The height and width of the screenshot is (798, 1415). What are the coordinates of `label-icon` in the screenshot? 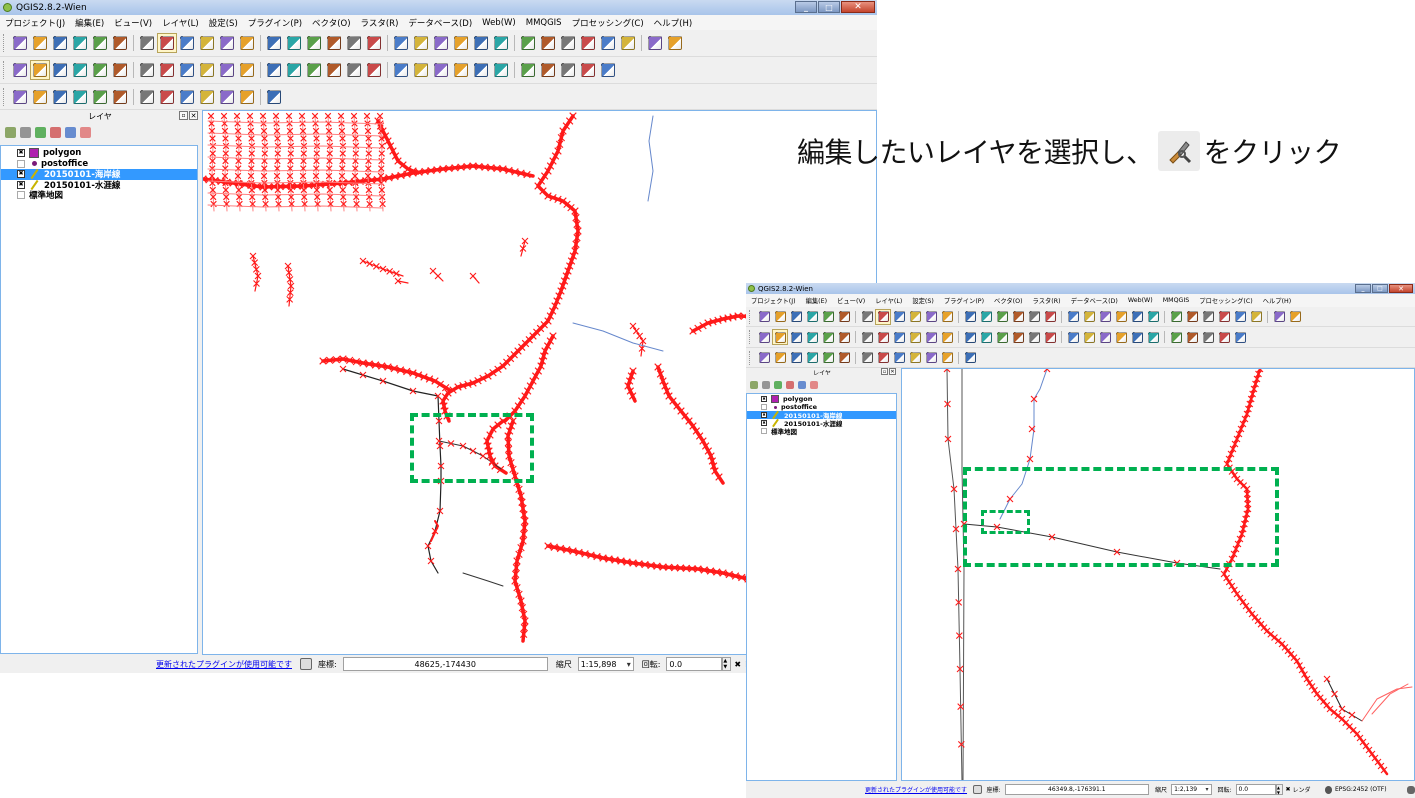 It's located at (247, 70).